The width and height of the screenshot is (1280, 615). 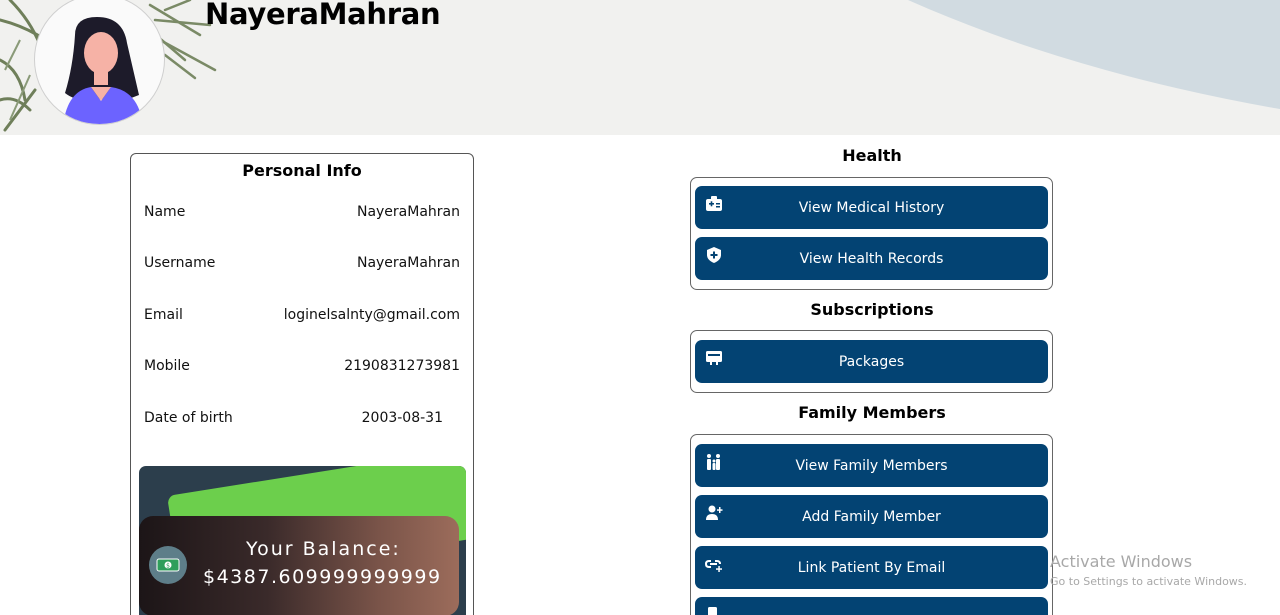 What do you see at coordinates (871, 606) in the screenshot?
I see `link-patient-button-partial` at bounding box center [871, 606].